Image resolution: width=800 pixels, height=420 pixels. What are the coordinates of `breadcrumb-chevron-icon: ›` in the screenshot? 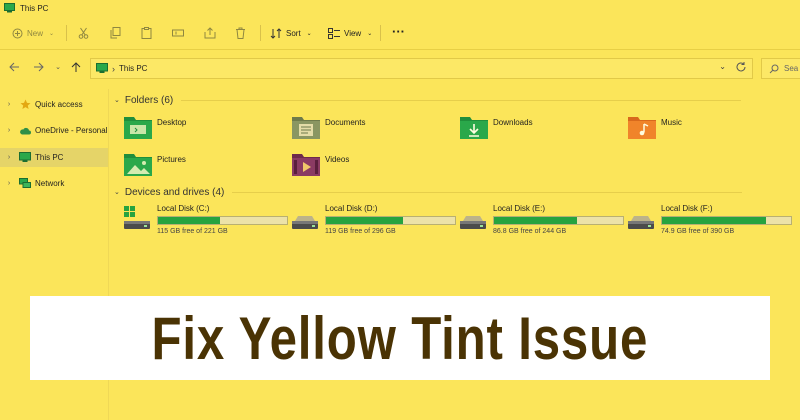 It's located at (113, 68).